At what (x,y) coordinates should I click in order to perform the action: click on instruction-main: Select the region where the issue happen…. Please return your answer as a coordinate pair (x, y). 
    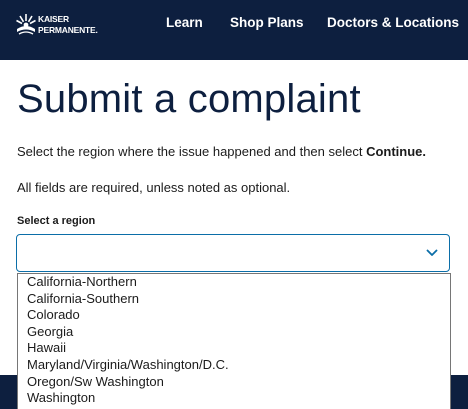
    Looking at the image, I should click on (192, 151).